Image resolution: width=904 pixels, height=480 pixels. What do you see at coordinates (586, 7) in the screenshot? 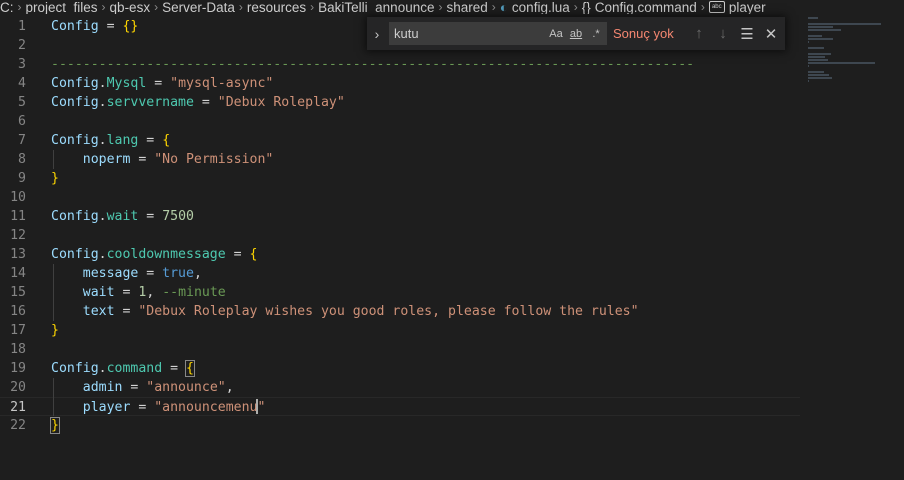
I see `object-symbol-icon: {}` at bounding box center [586, 7].